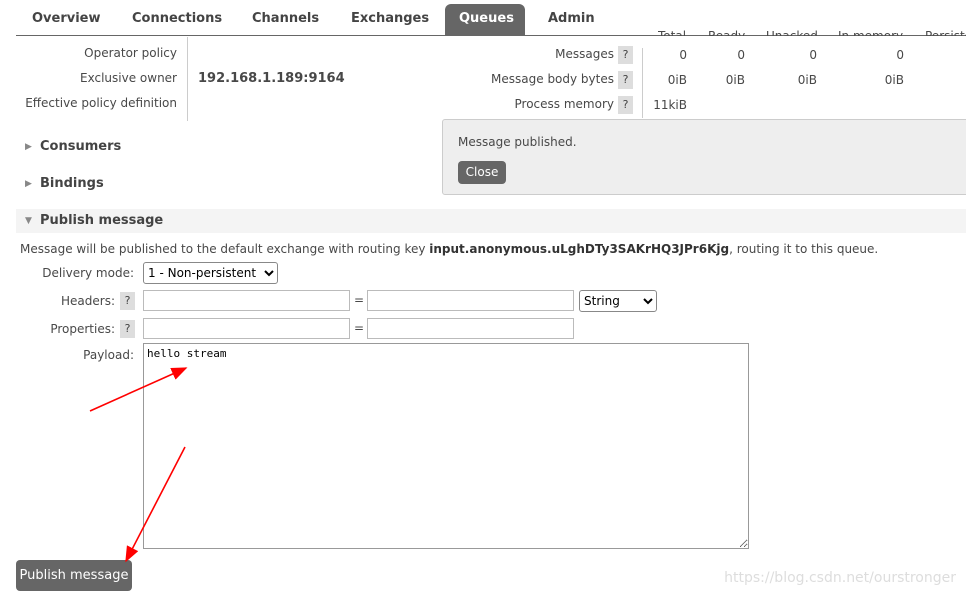  What do you see at coordinates (840, 578) in the screenshot?
I see `watermark: https://blog.csdn.net/ourstronger` at bounding box center [840, 578].